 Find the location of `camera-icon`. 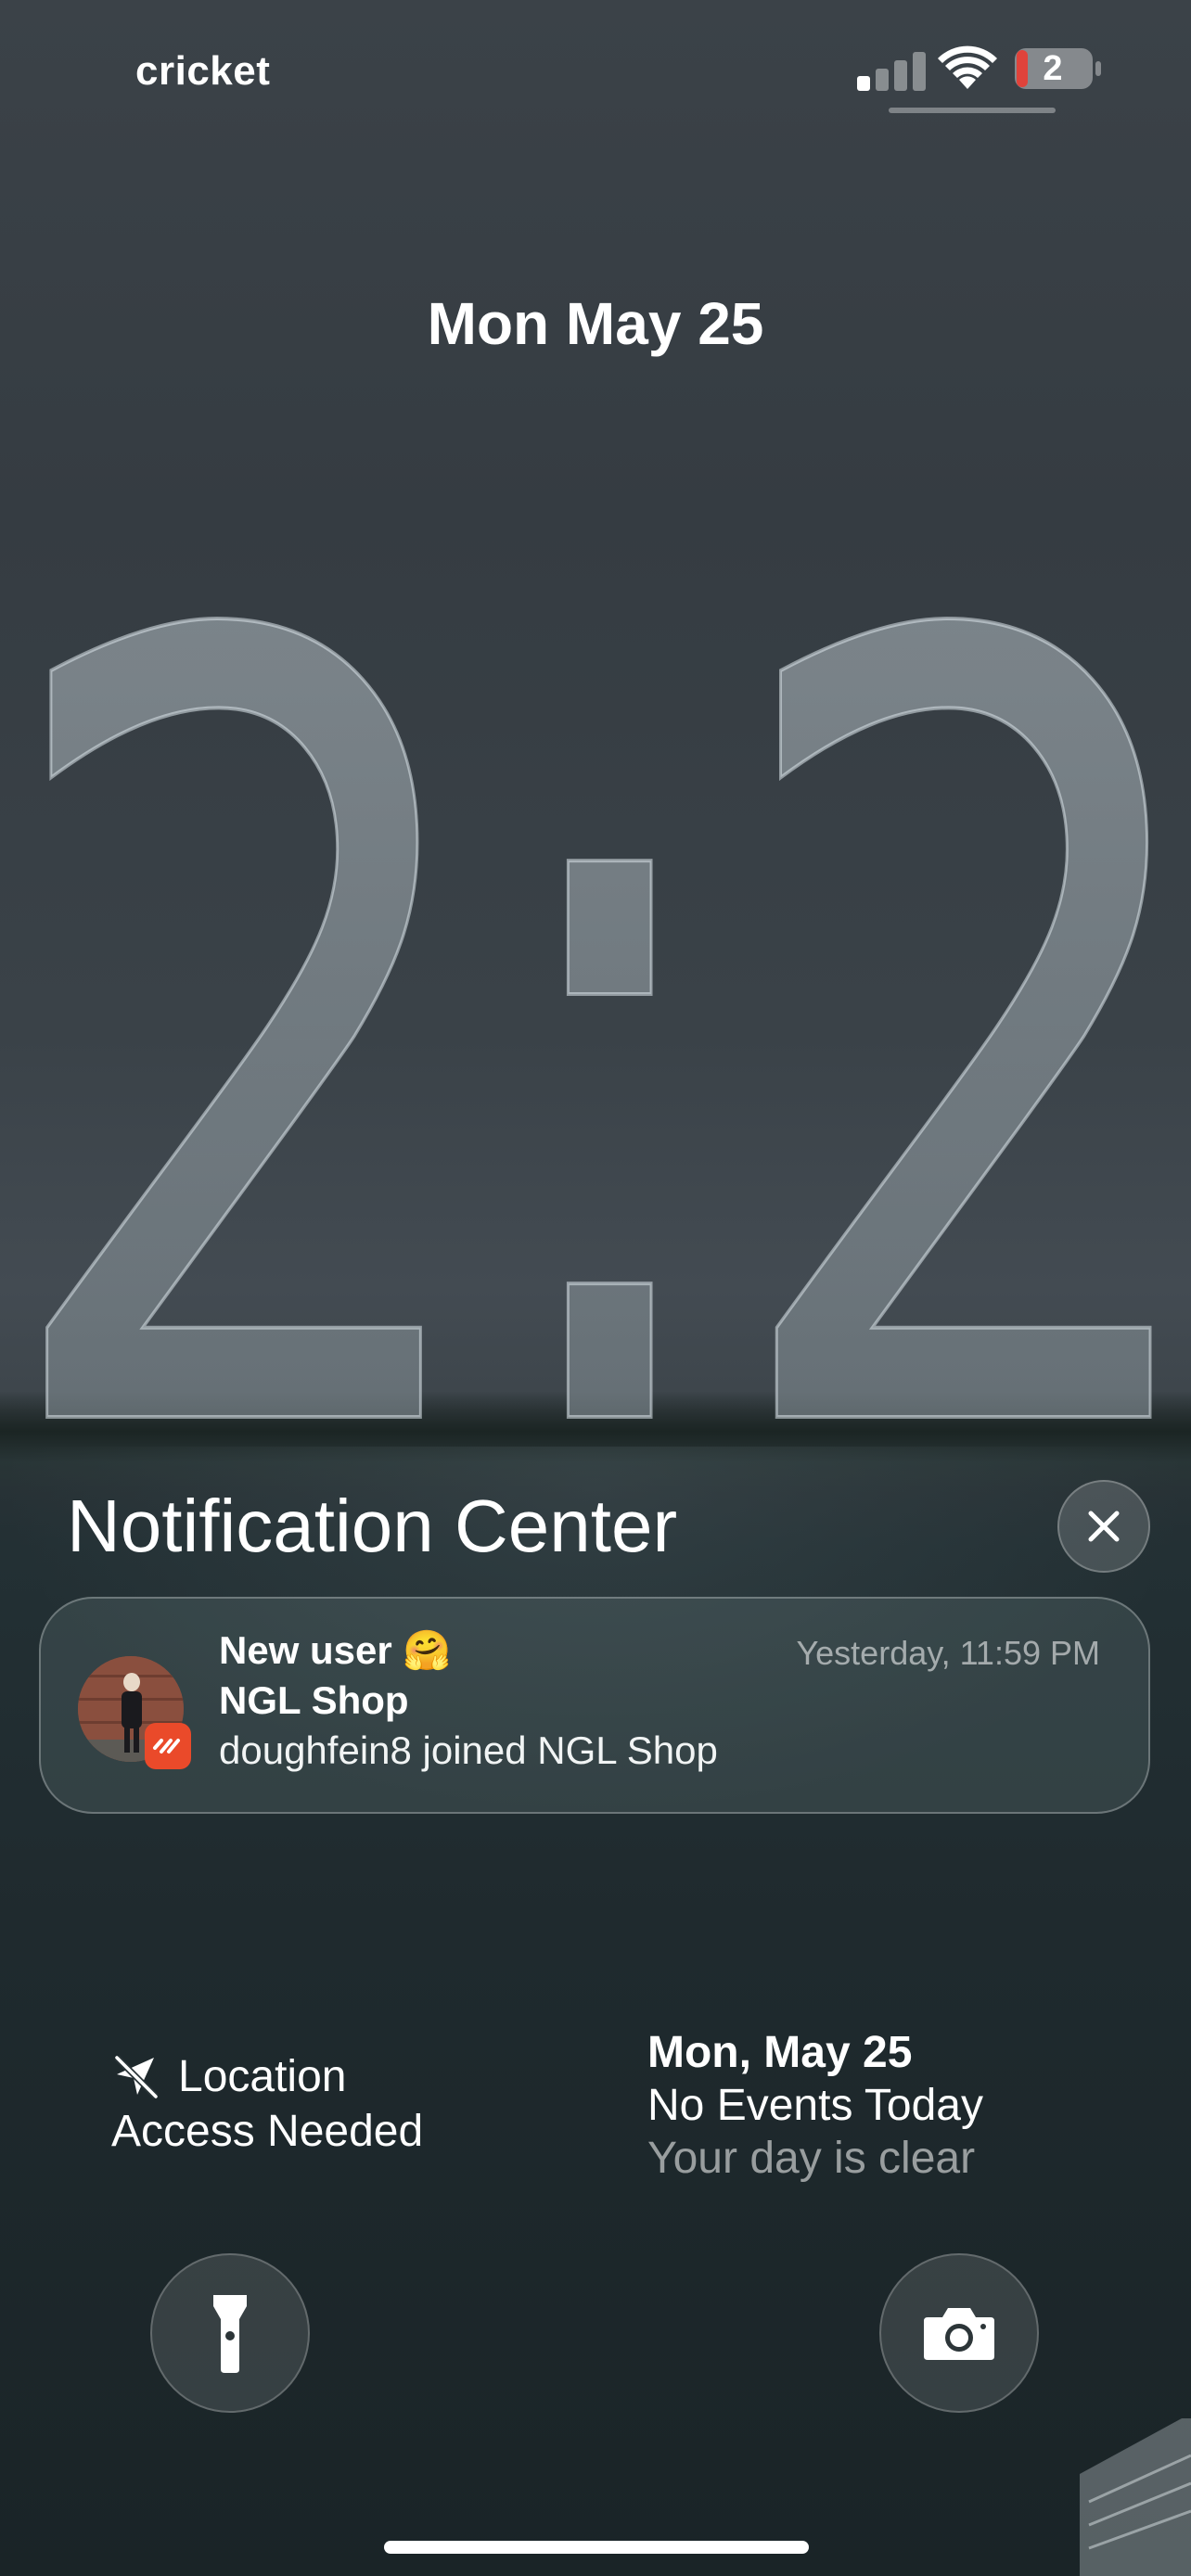

camera-icon is located at coordinates (959, 2334).